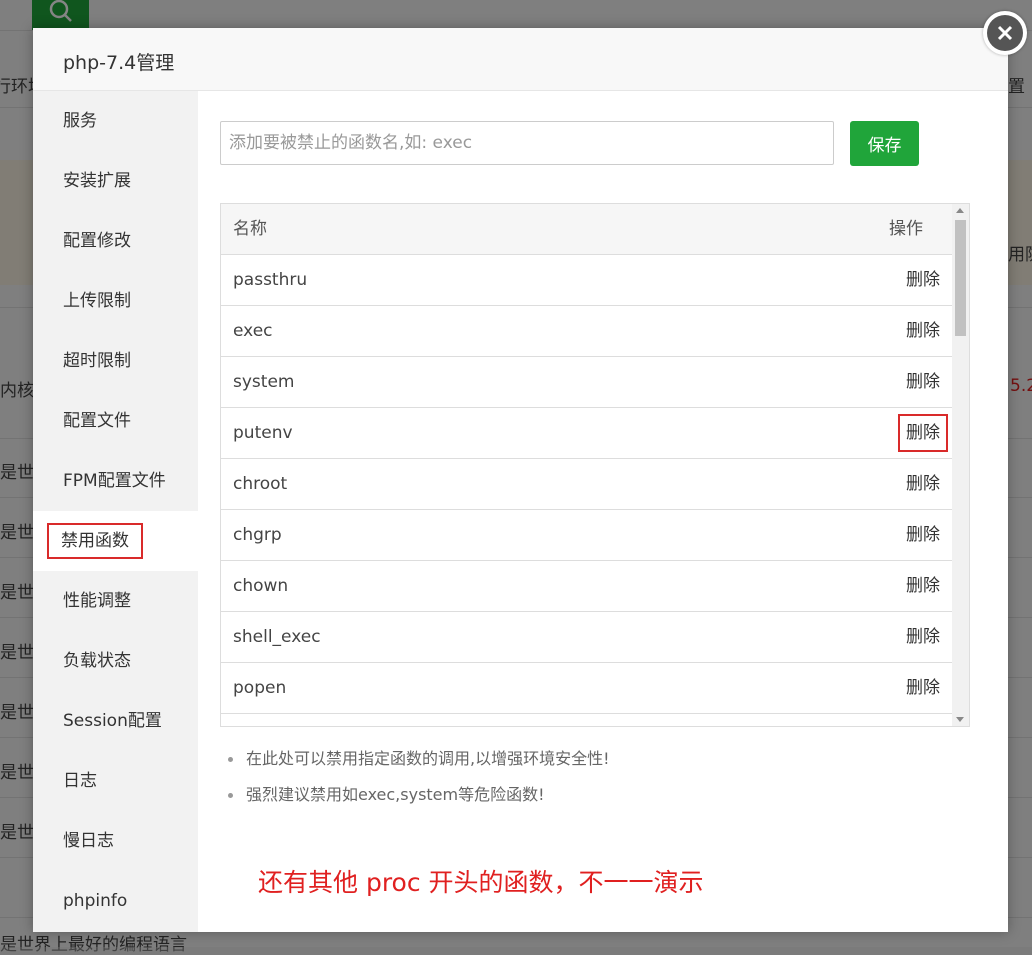 The image size is (1032, 955). I want to click on sidebar-item-log: 日志, so click(115, 781).